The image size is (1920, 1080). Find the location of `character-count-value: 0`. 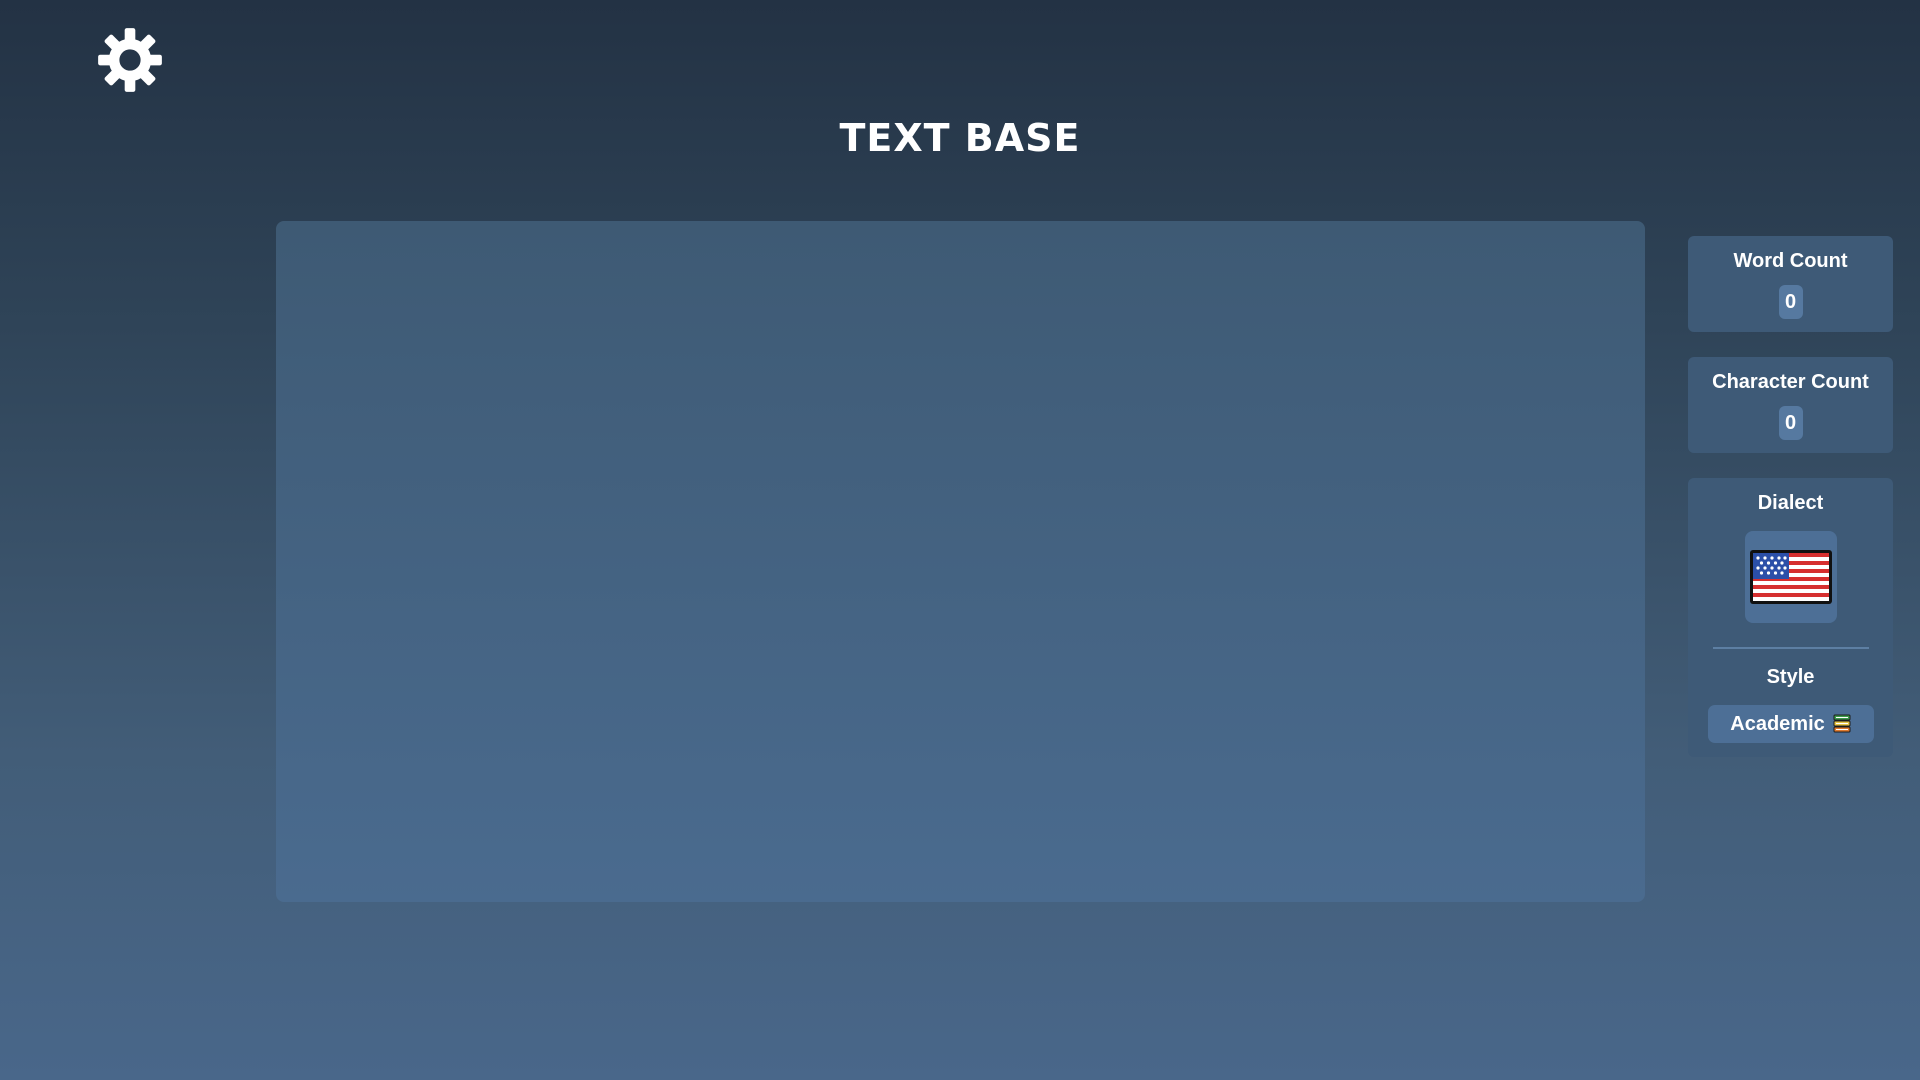

character-count-value: 0 is located at coordinates (1790, 423).